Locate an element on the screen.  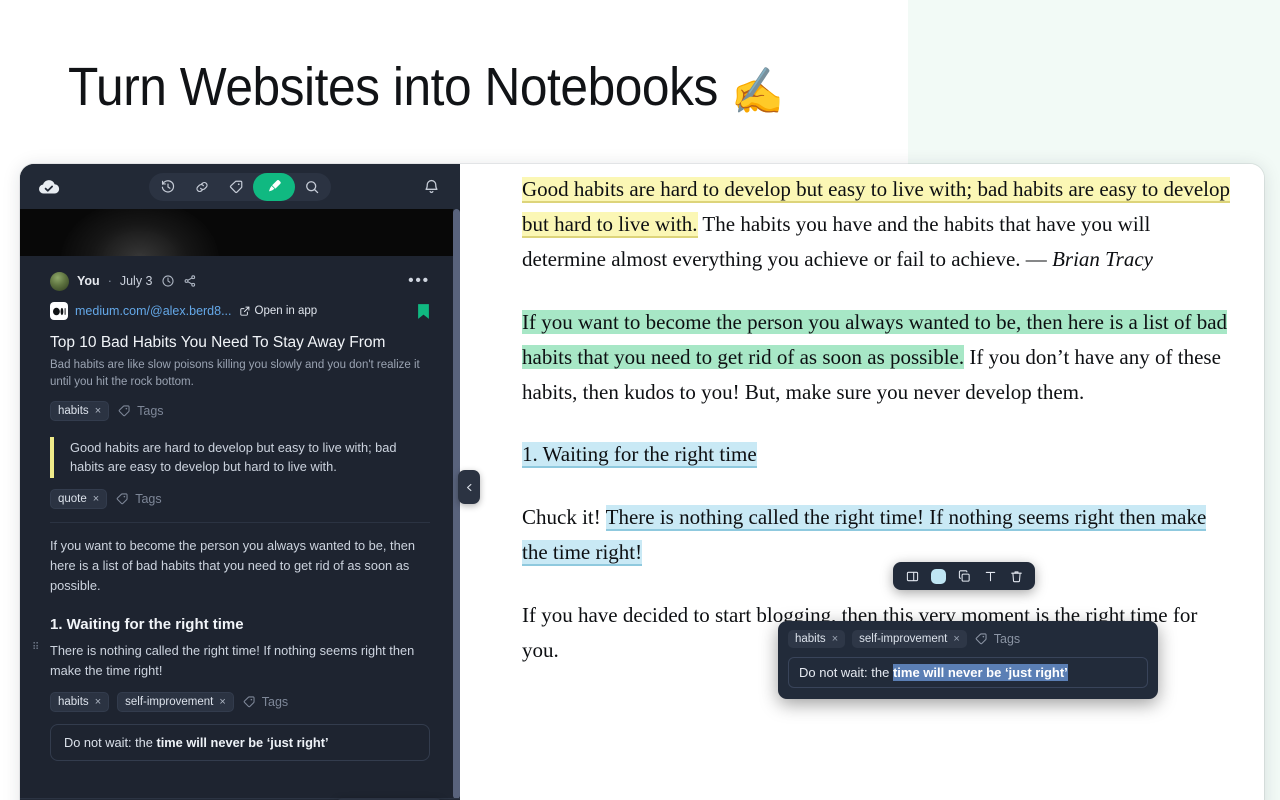
hero-photo is located at coordinates (240, 232).